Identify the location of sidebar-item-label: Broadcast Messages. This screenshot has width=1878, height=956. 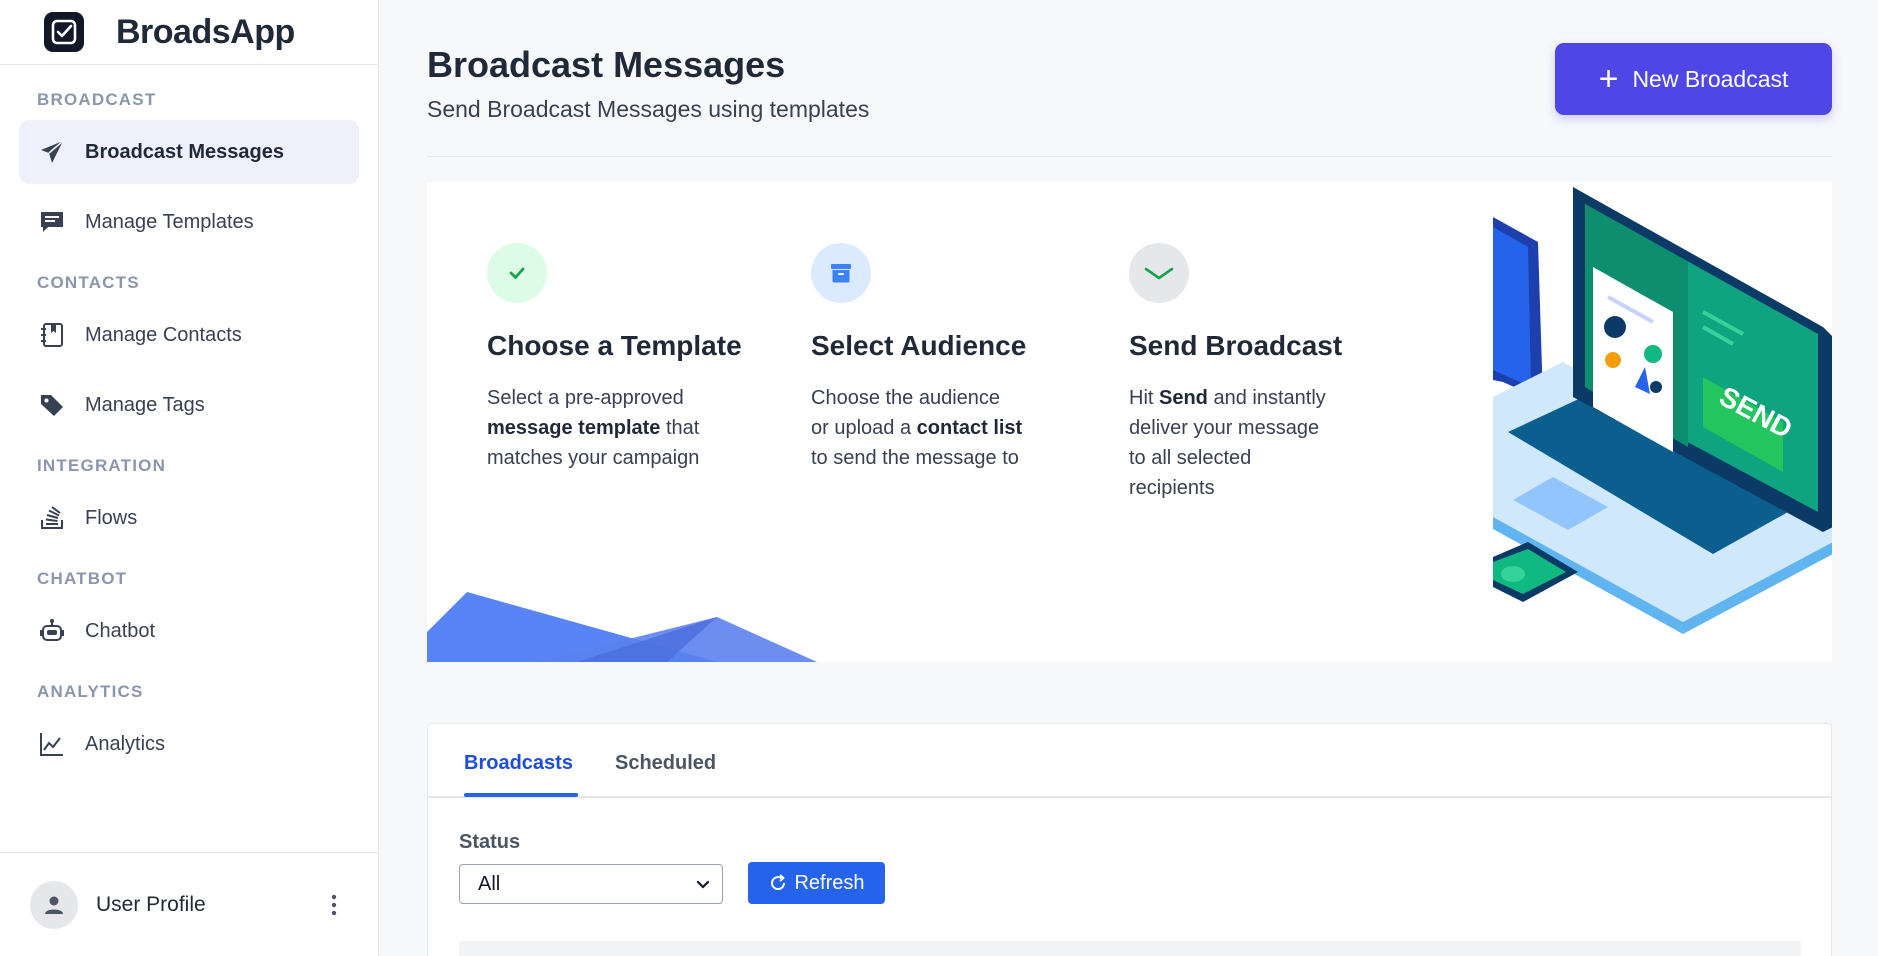
(184, 151).